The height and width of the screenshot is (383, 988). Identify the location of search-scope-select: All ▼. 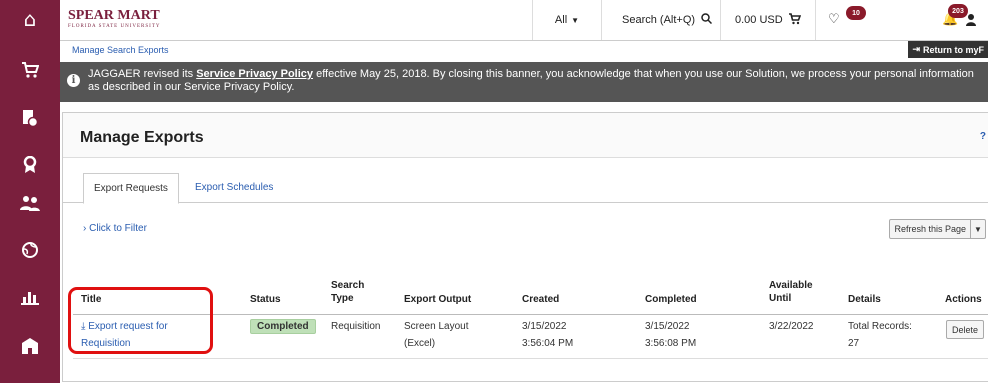
(566, 20).